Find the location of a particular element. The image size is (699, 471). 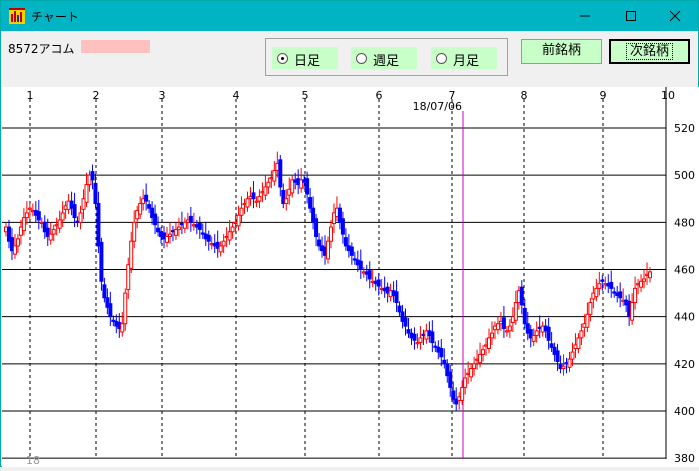

close-icon is located at coordinates (675, 16).